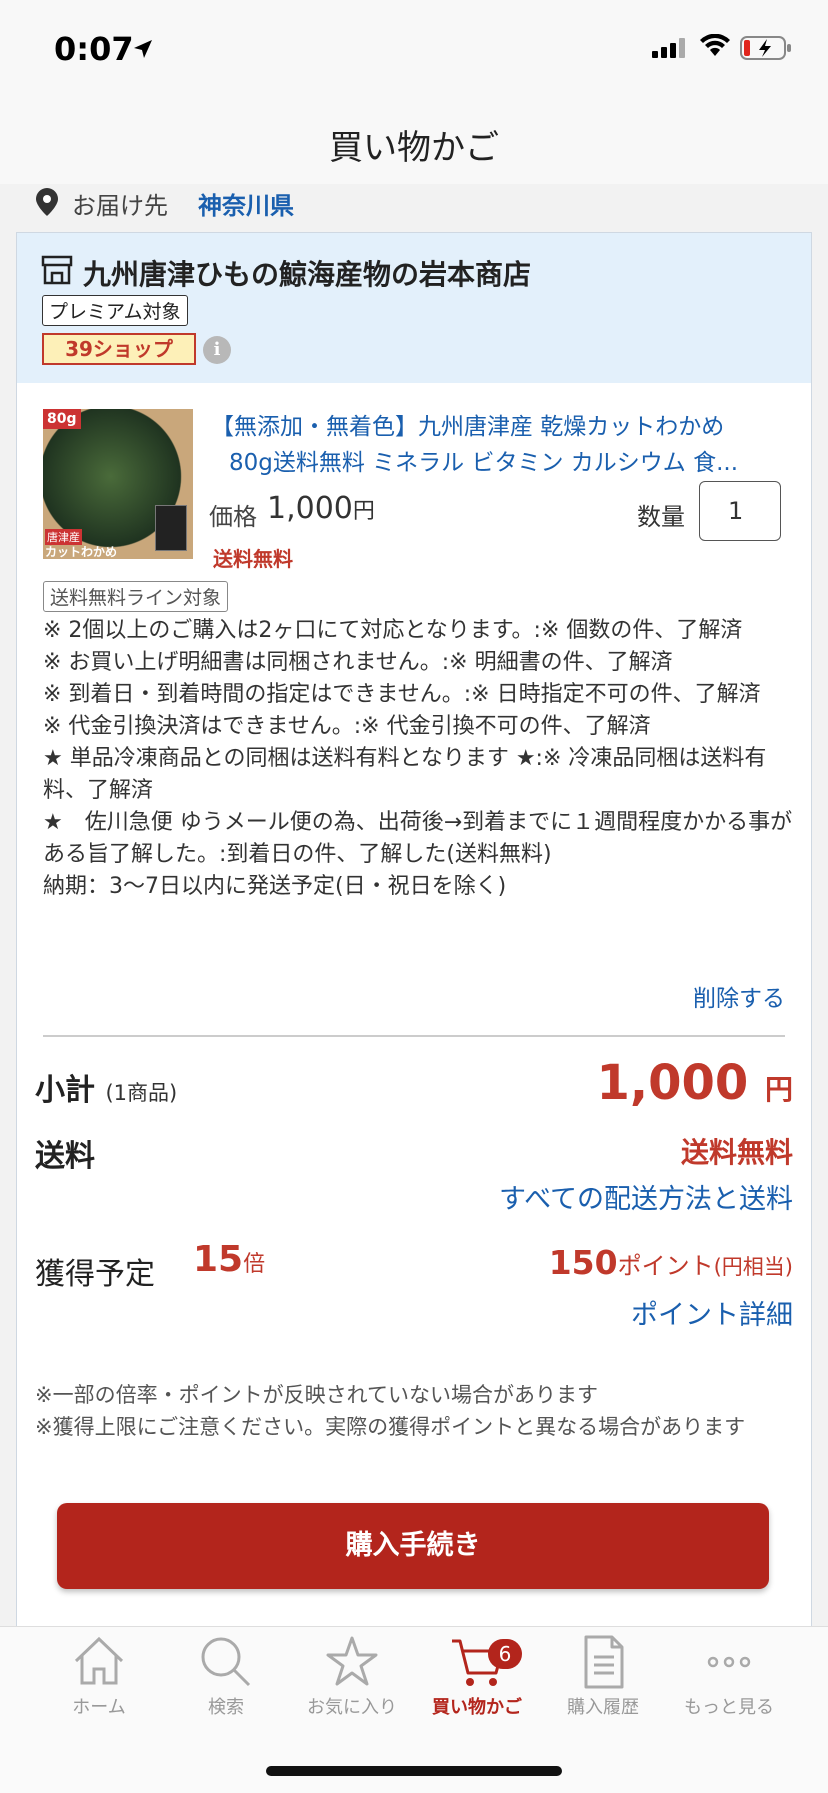  Describe the element at coordinates (477, 1707) in the screenshot. I see `tab-label: 買い物かご` at that location.